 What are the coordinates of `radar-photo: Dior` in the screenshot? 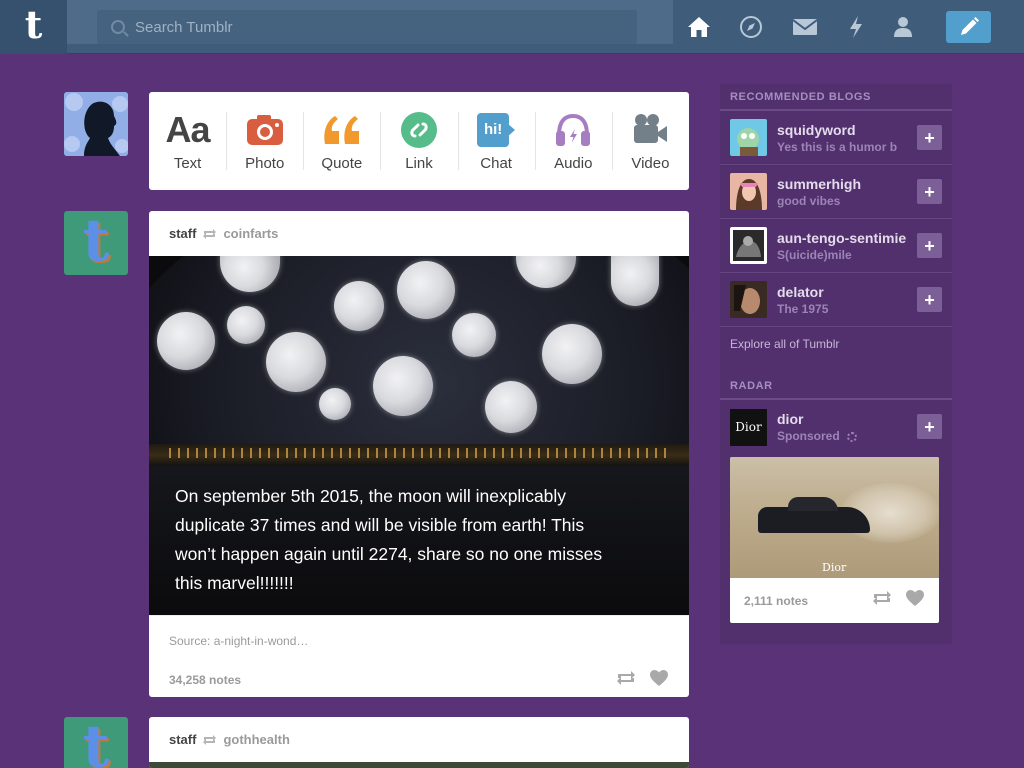 It's located at (834, 517).